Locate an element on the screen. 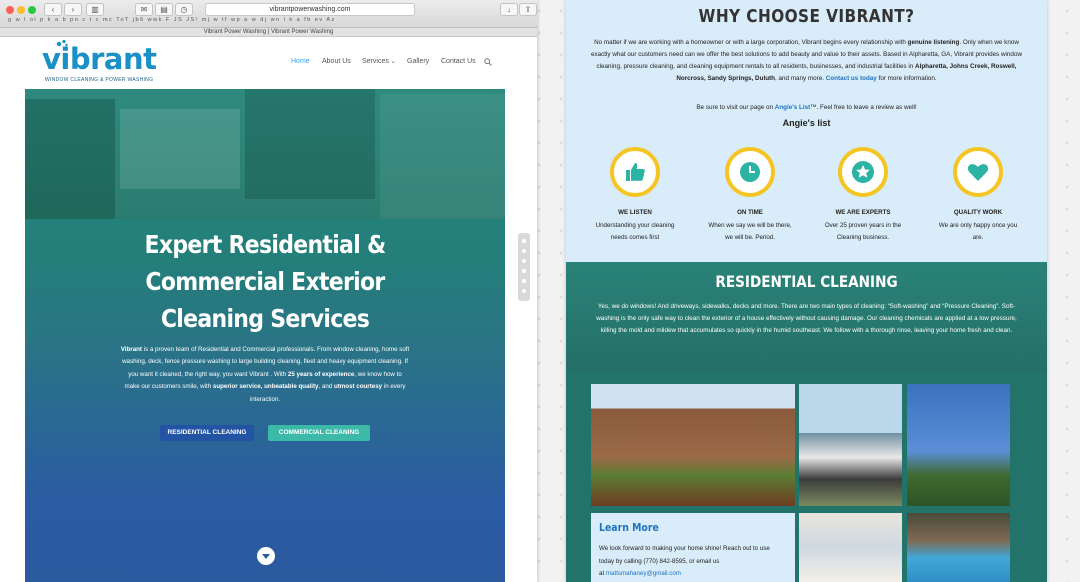 Image resolution: width=1080 pixels, height=582 pixels. scroll-down-icon is located at coordinates (266, 556).